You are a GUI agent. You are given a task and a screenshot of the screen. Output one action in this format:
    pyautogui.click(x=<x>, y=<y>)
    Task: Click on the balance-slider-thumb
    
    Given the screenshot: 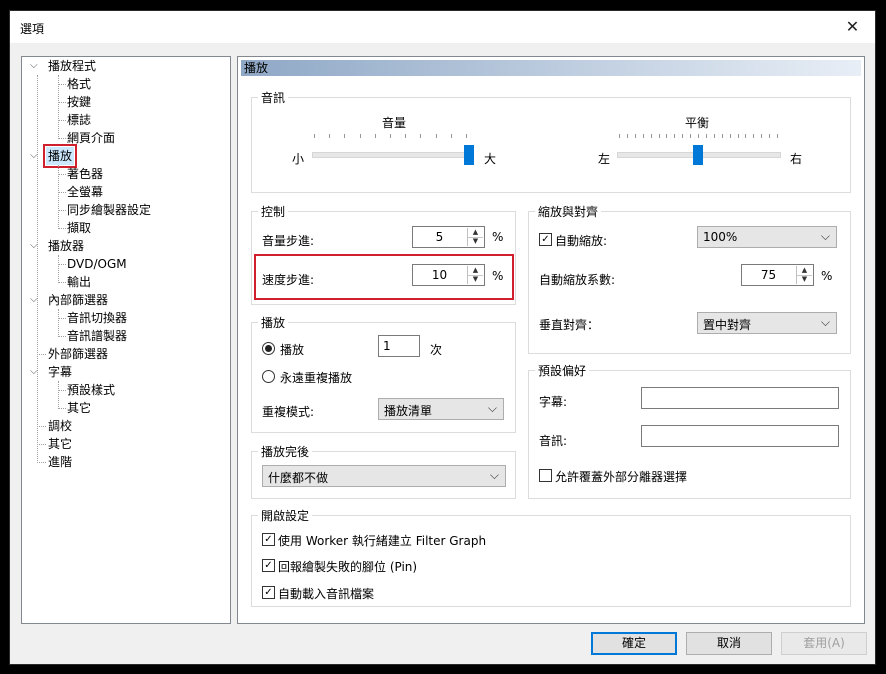 What is the action you would take?
    pyautogui.click(x=698, y=155)
    